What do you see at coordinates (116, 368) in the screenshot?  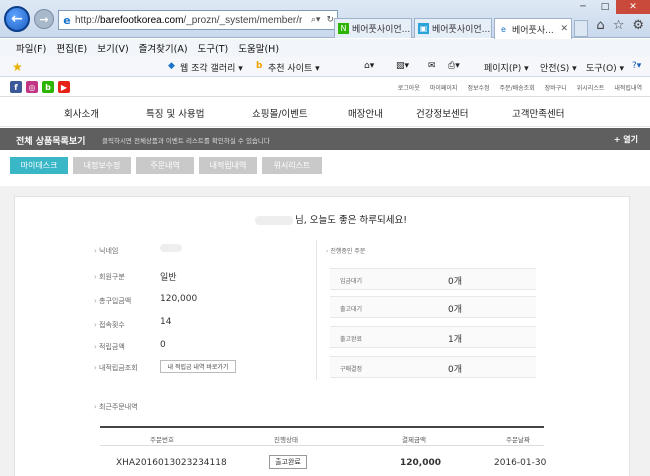 I see `field-label-points-lookup: 내적립금조회` at bounding box center [116, 368].